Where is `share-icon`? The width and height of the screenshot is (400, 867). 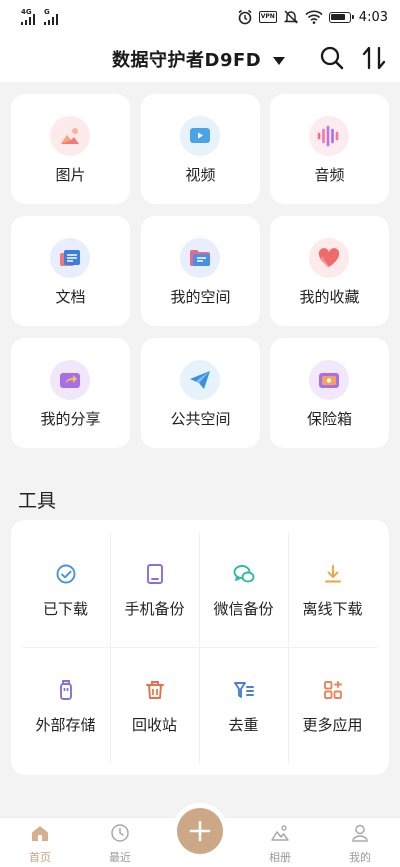 share-icon is located at coordinates (70, 380).